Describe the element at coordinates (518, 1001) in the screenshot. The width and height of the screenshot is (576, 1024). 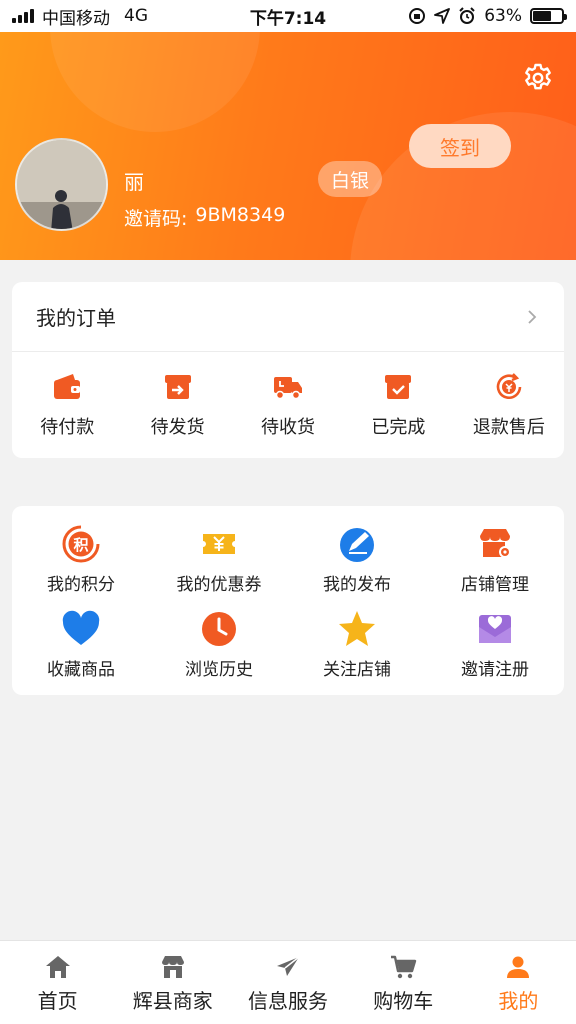
I see `tab-label: 我的` at that location.